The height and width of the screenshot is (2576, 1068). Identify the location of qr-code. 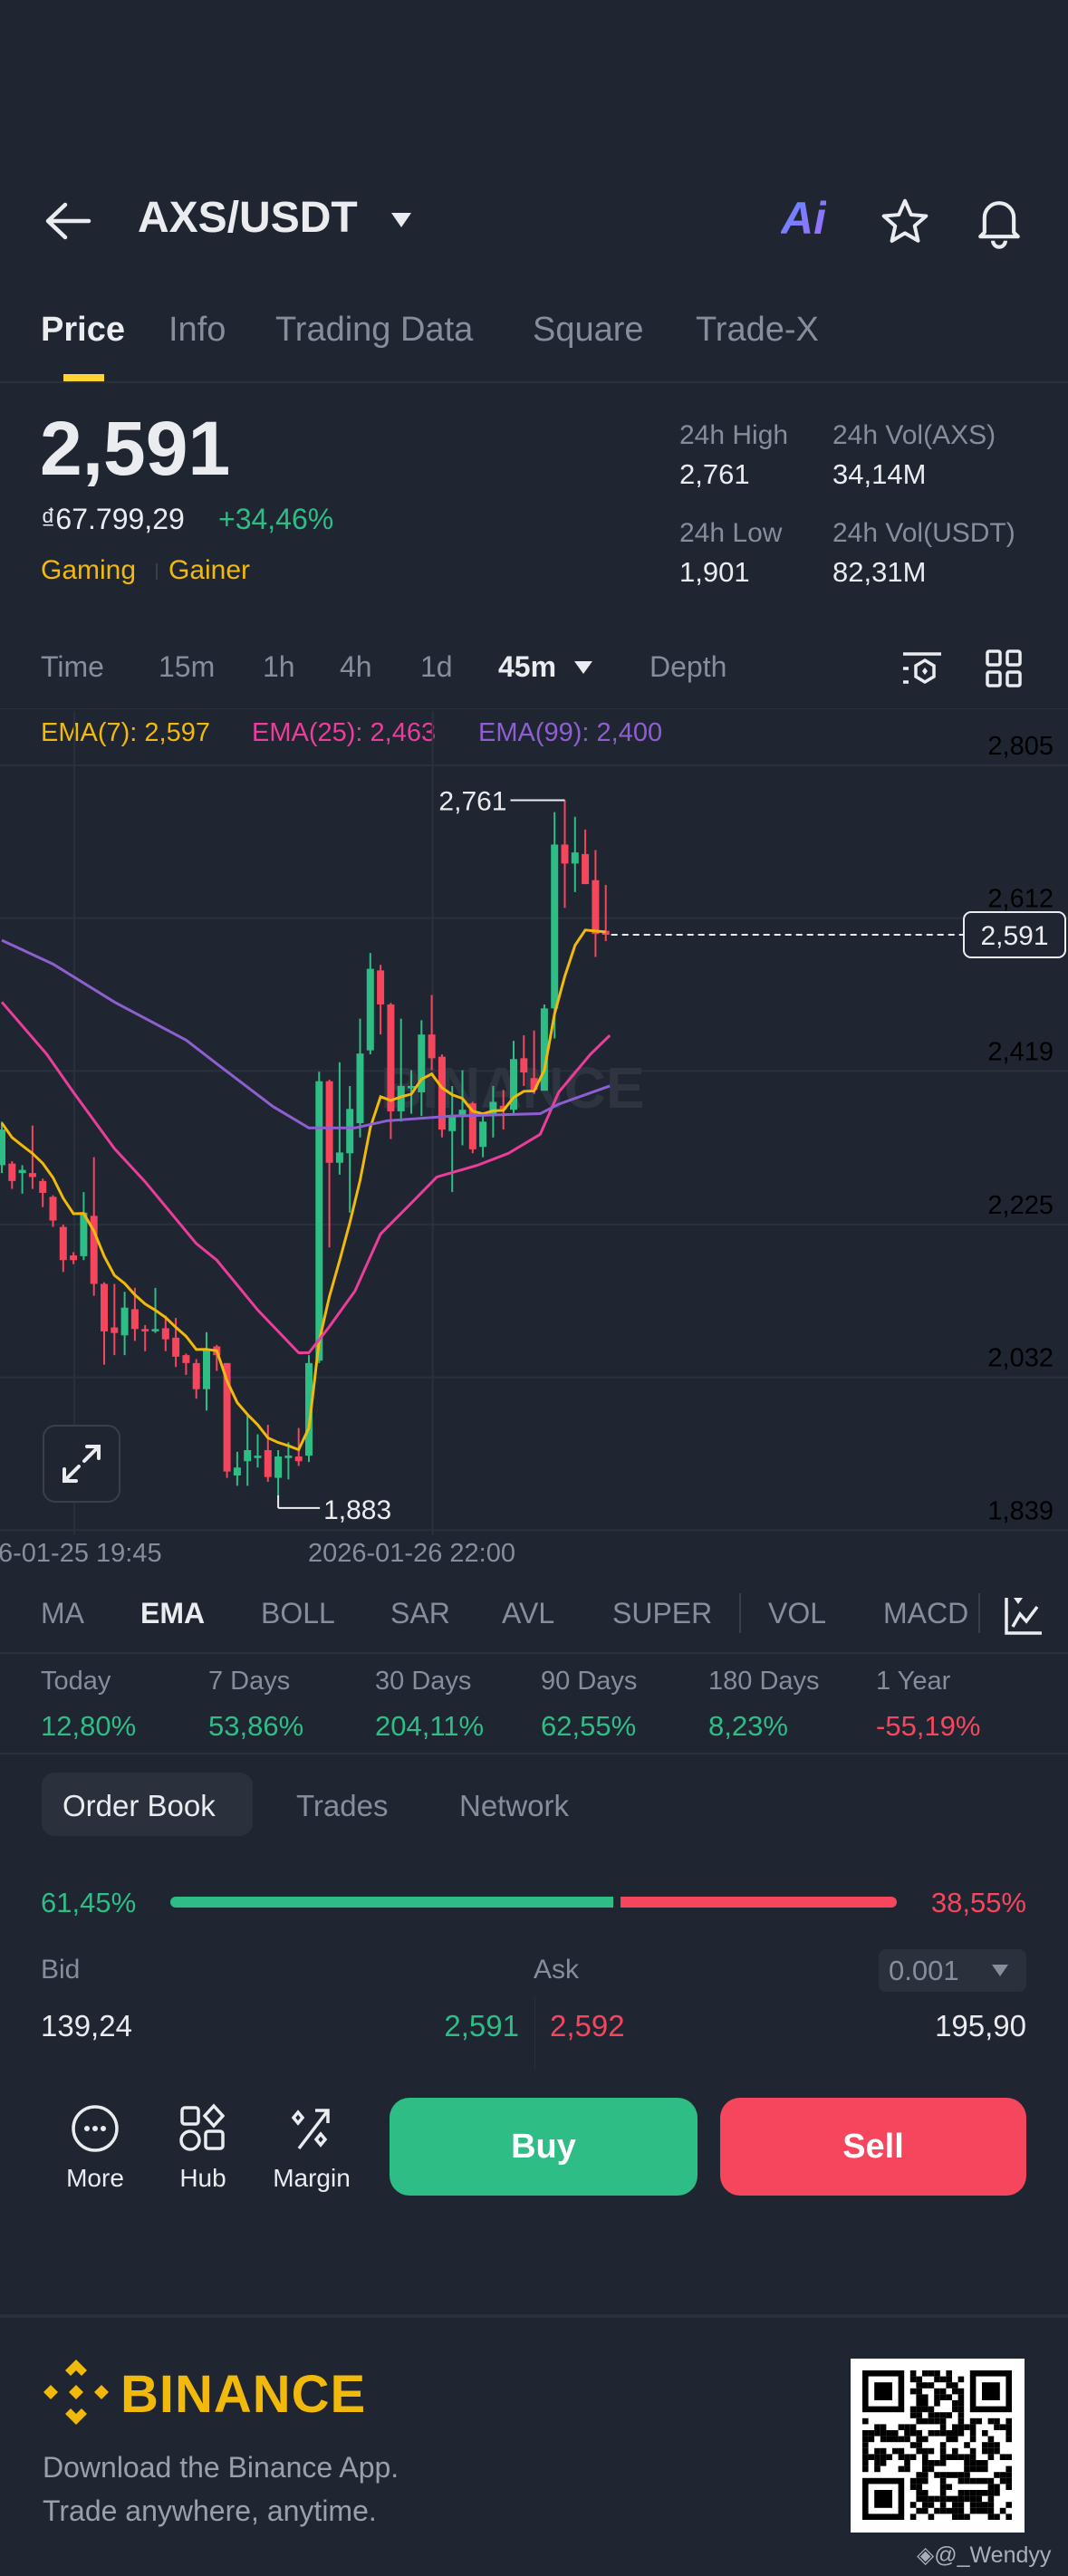
(938, 2446).